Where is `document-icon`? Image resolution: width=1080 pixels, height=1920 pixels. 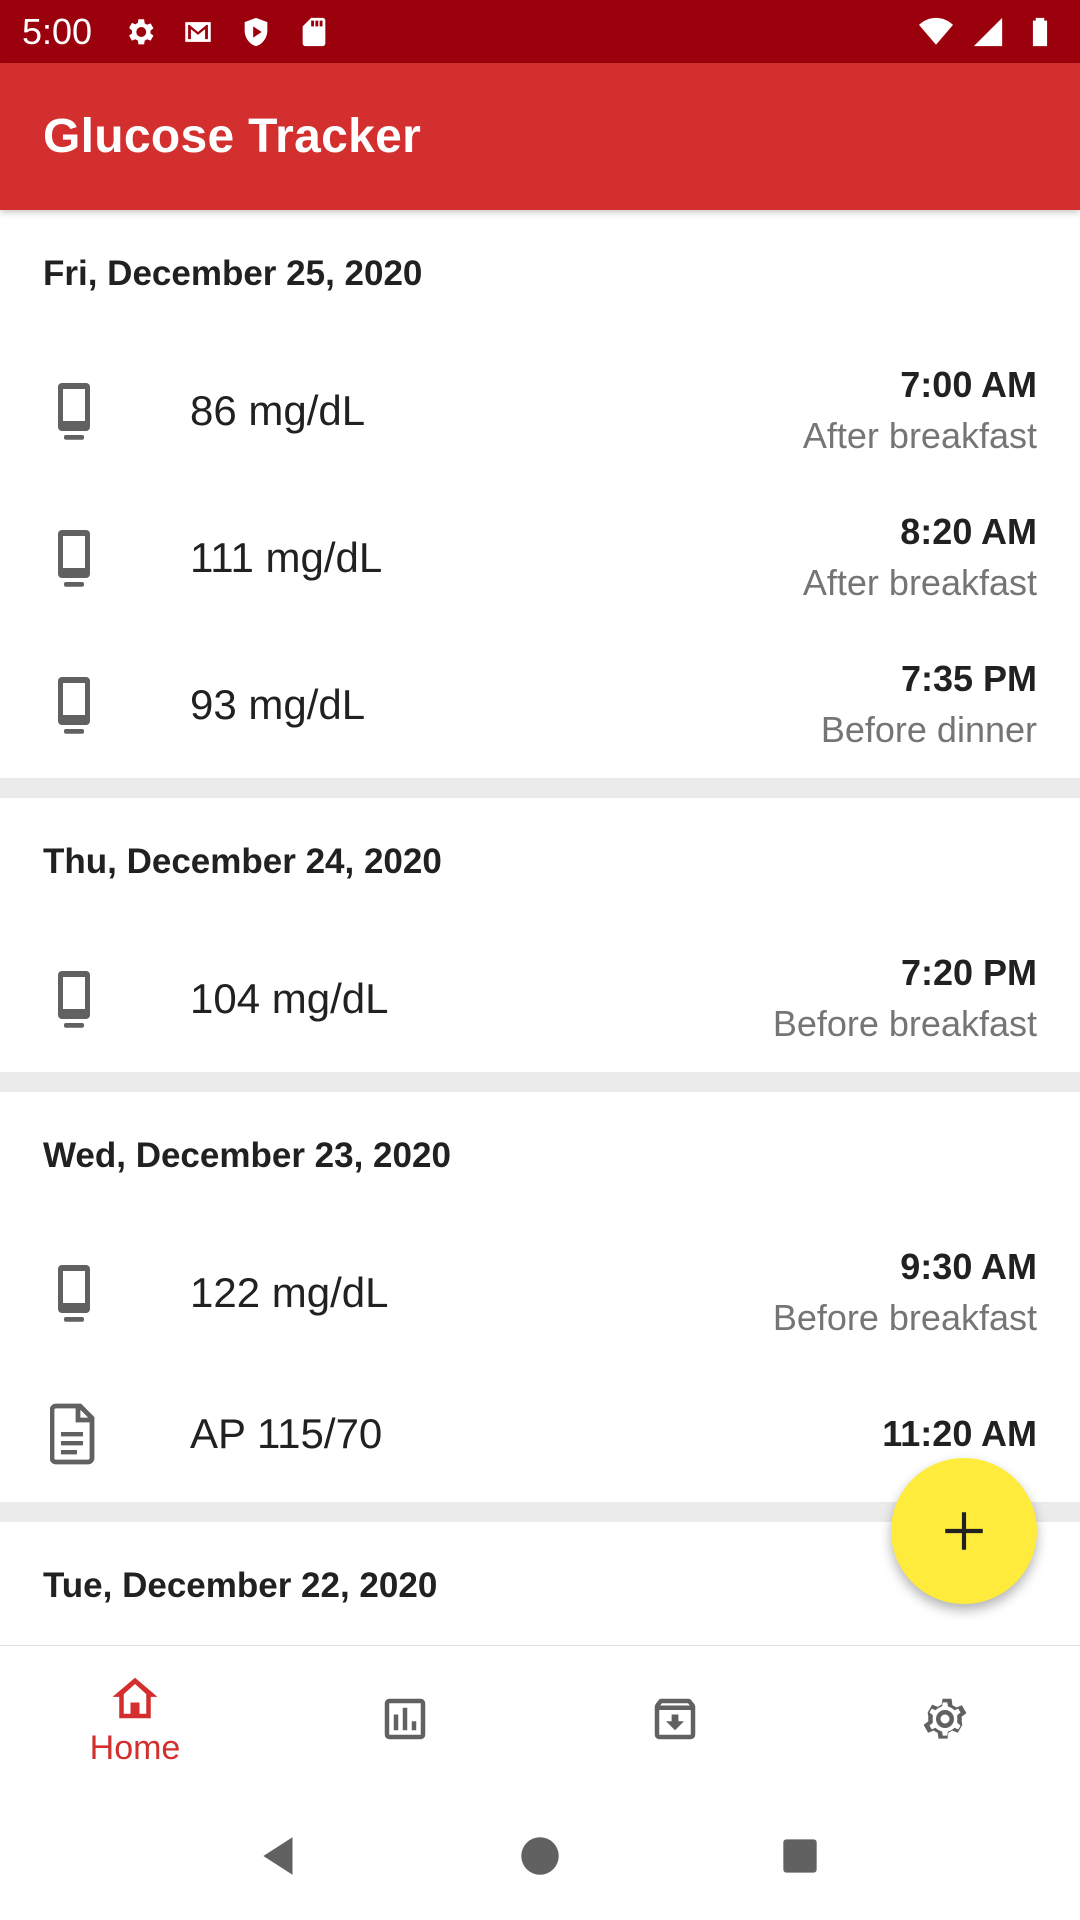 document-icon is located at coordinates (74, 1434).